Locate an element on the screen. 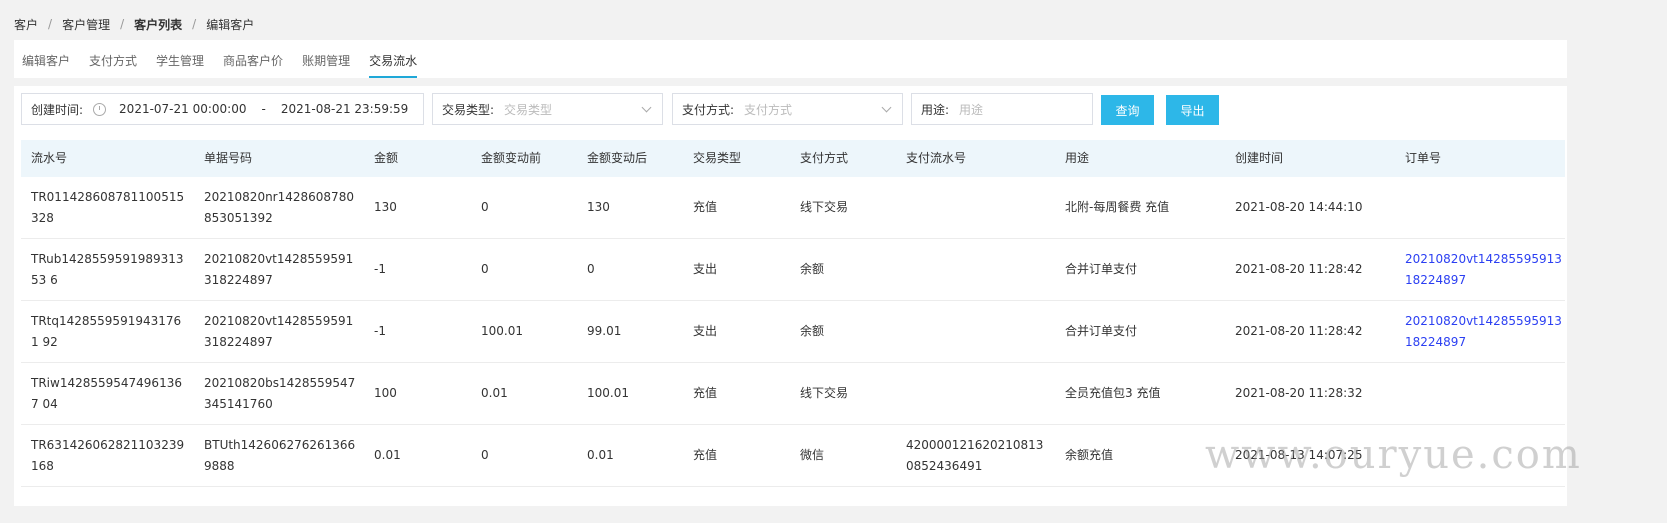  tab-payment-methods: 支付方式 is located at coordinates (113, 65).